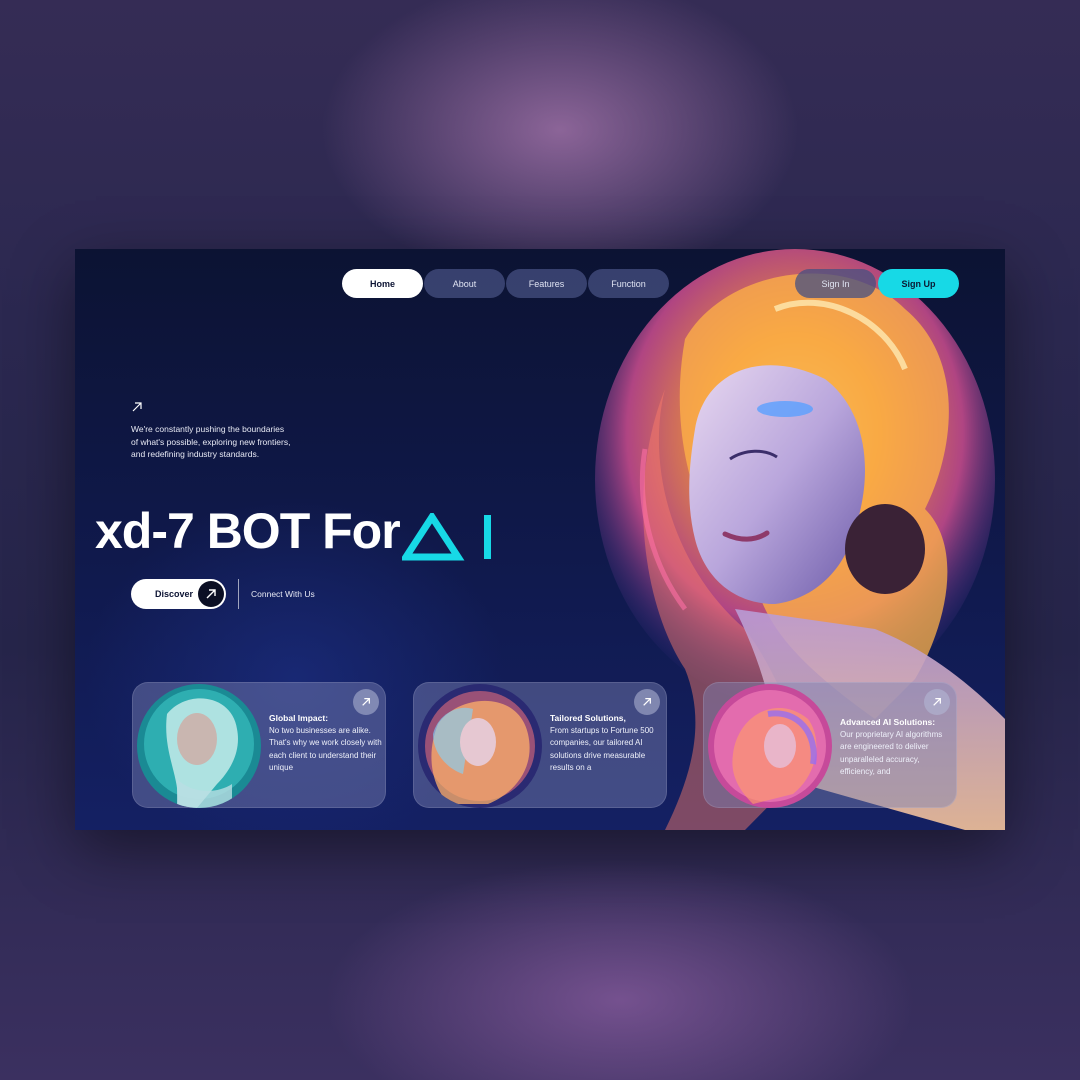 This screenshot has height=1080, width=1080. I want to click on ai-accent-glyph, so click(446, 537).